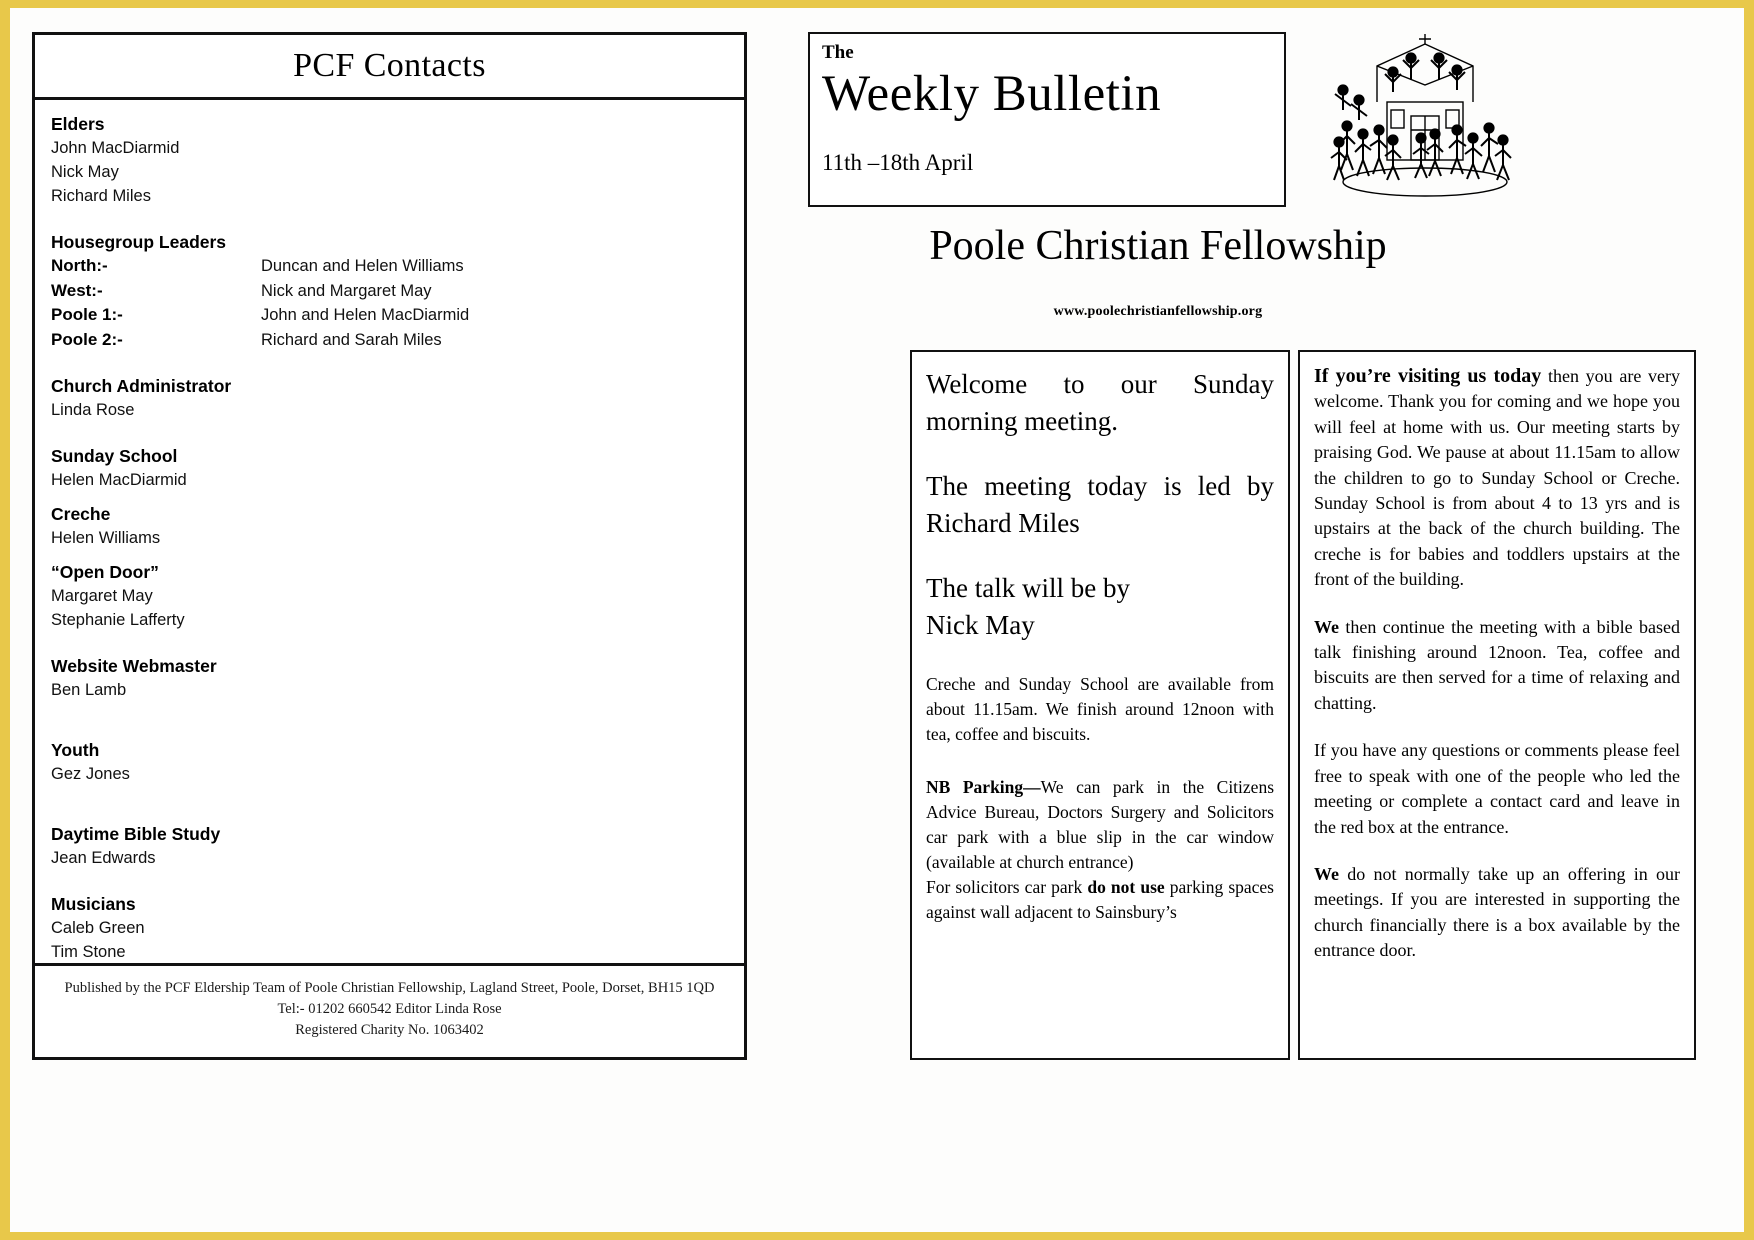 The height and width of the screenshot is (1240, 1754). What do you see at coordinates (1326, 873) in the screenshot?
I see `offering-lead: We` at bounding box center [1326, 873].